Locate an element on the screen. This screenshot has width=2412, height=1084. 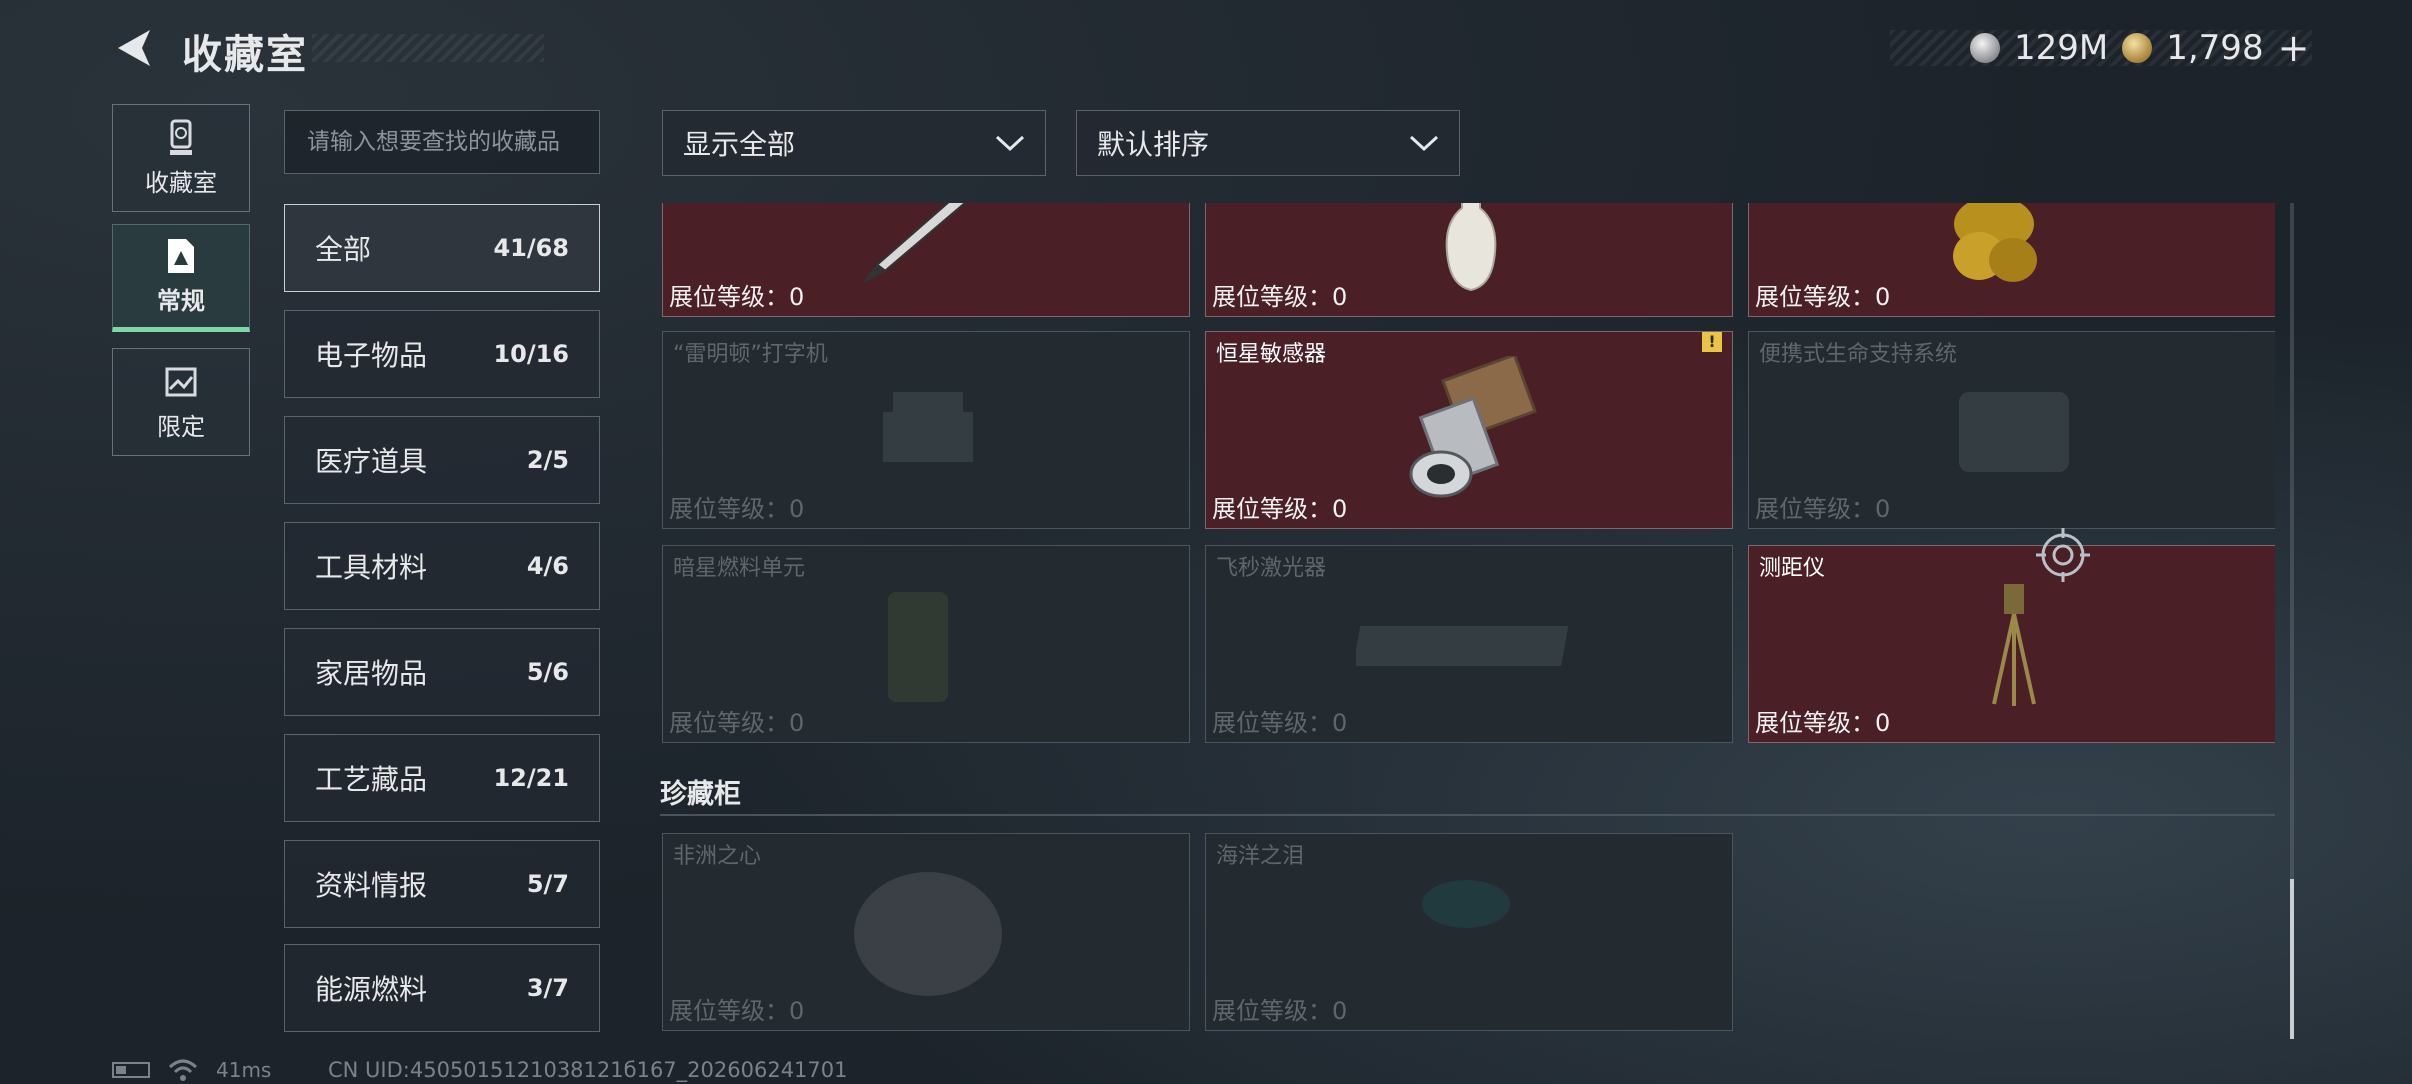
trophy-icon is located at coordinates (181, 137).